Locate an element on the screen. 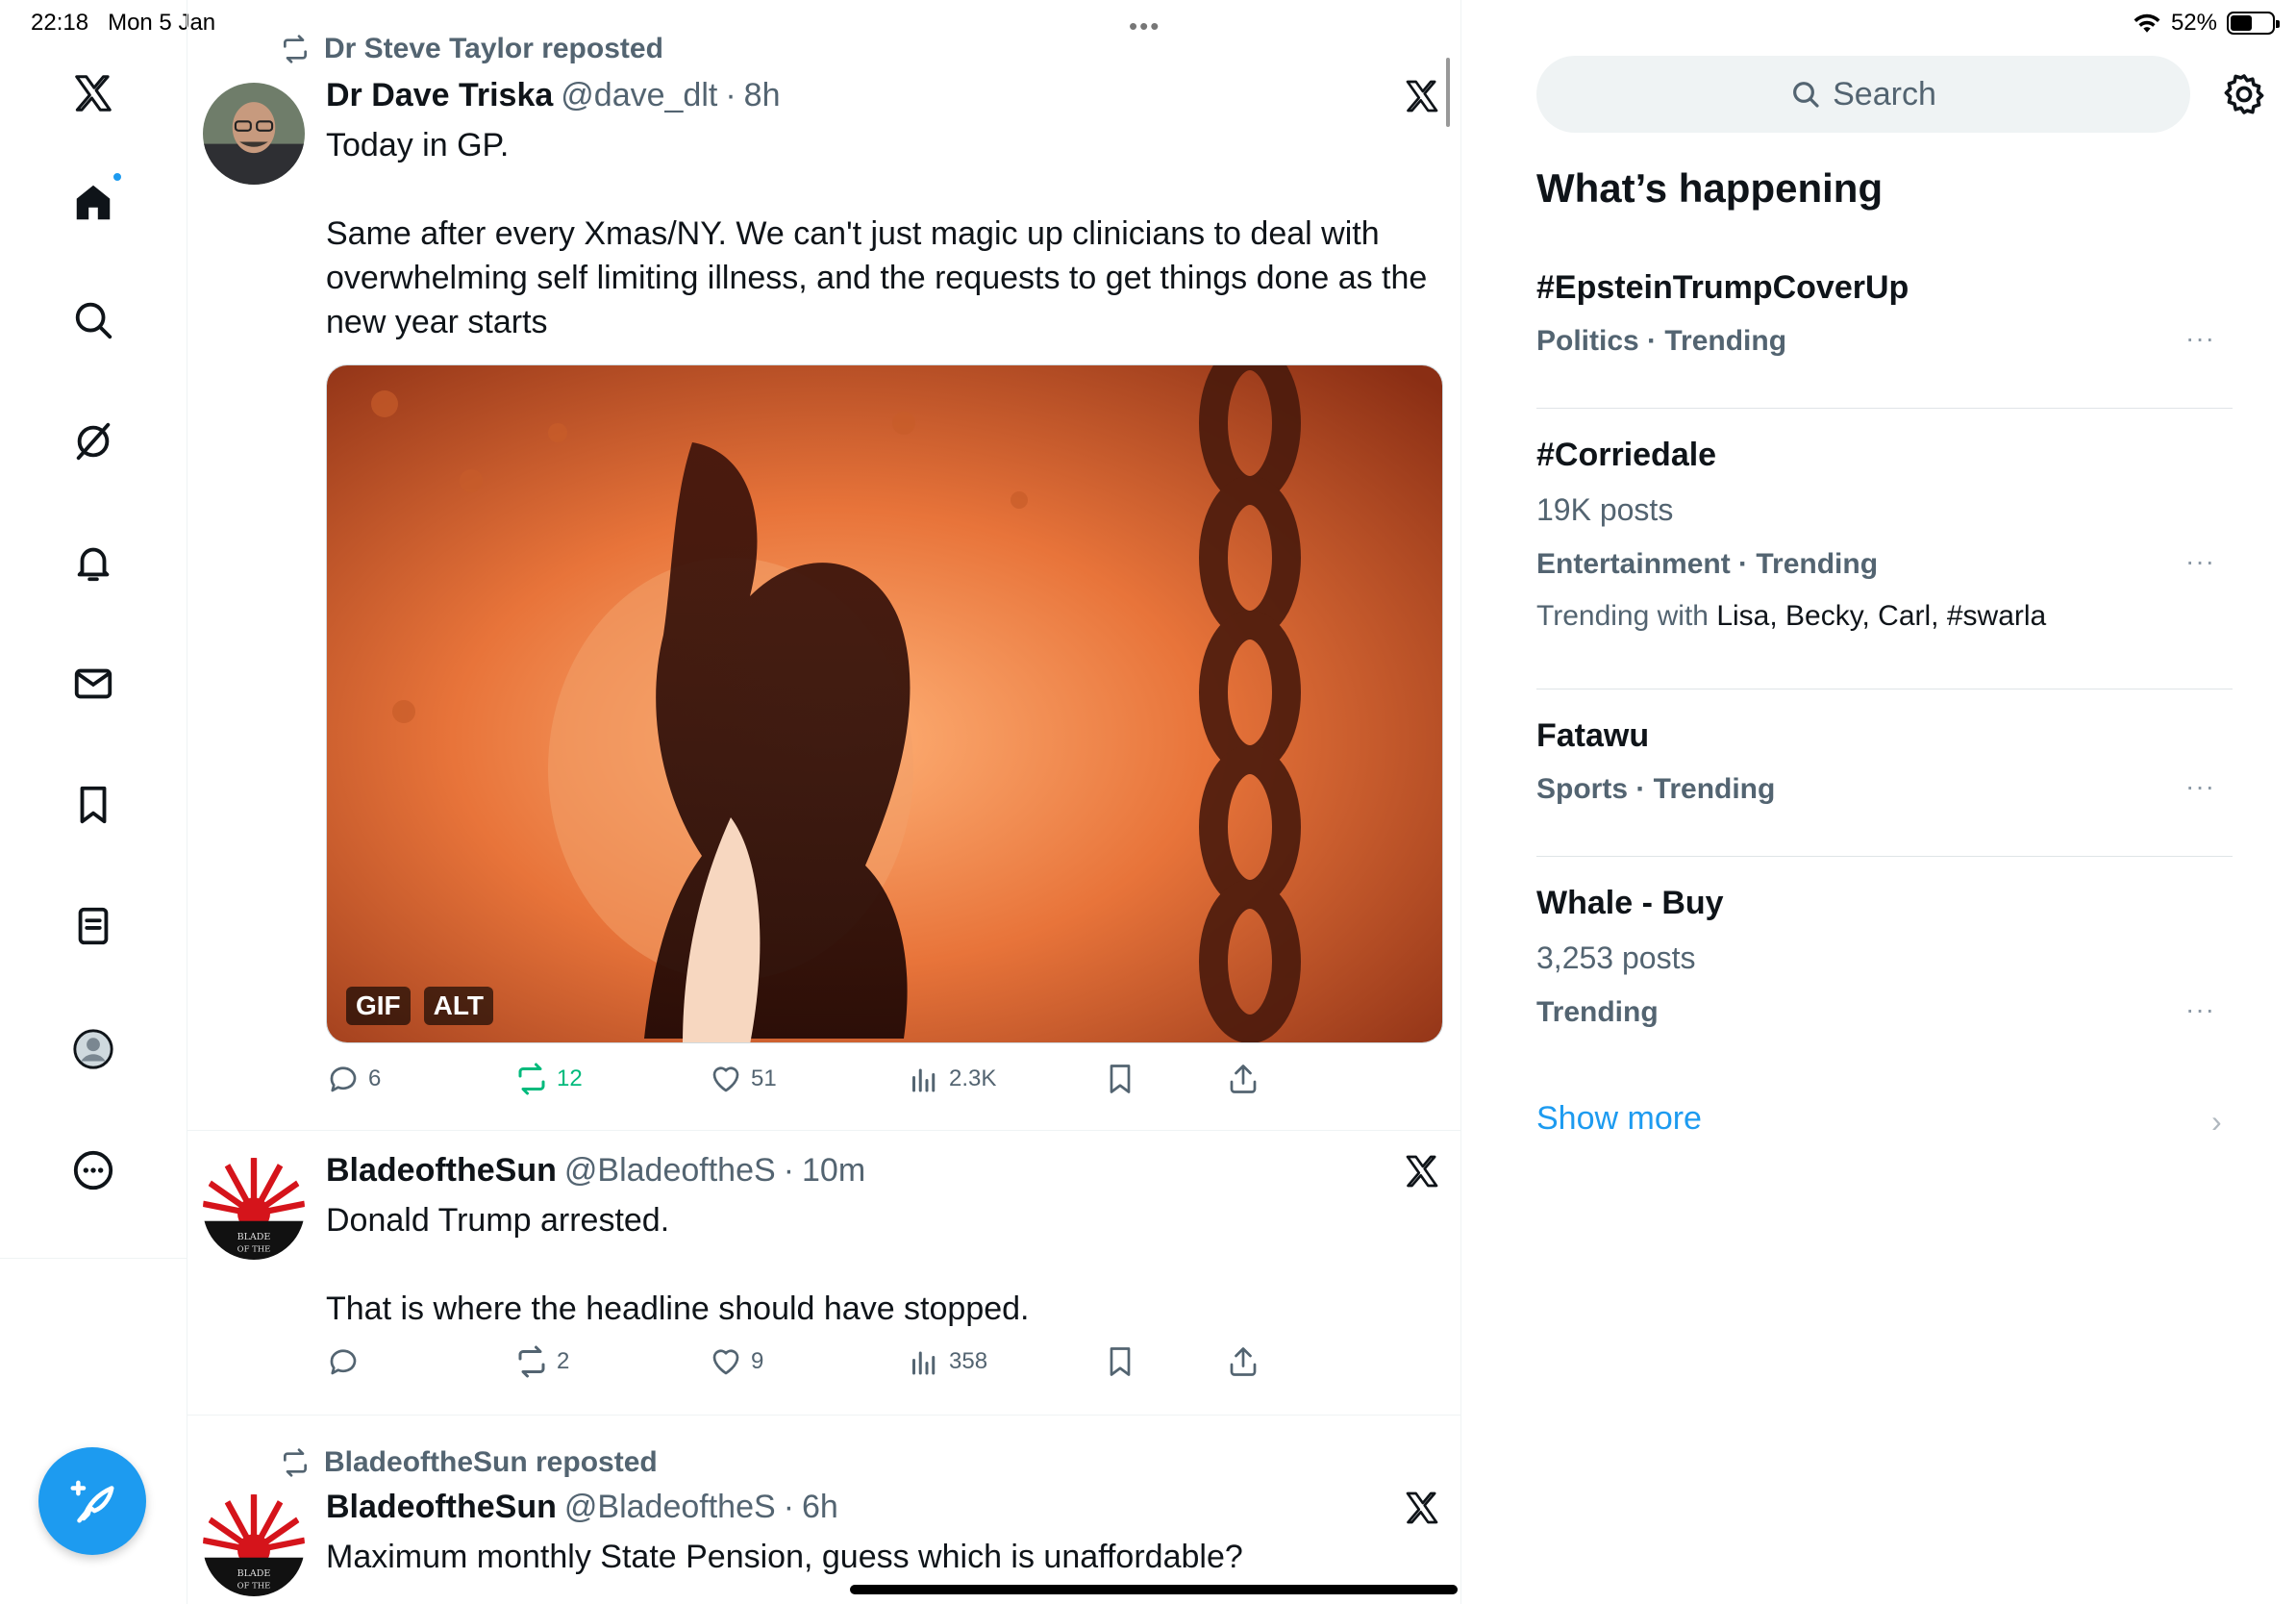 The height and width of the screenshot is (1604, 2296). tweet-header: BladeoftheSun @BladeoftheS · 6h is located at coordinates (582, 1507).